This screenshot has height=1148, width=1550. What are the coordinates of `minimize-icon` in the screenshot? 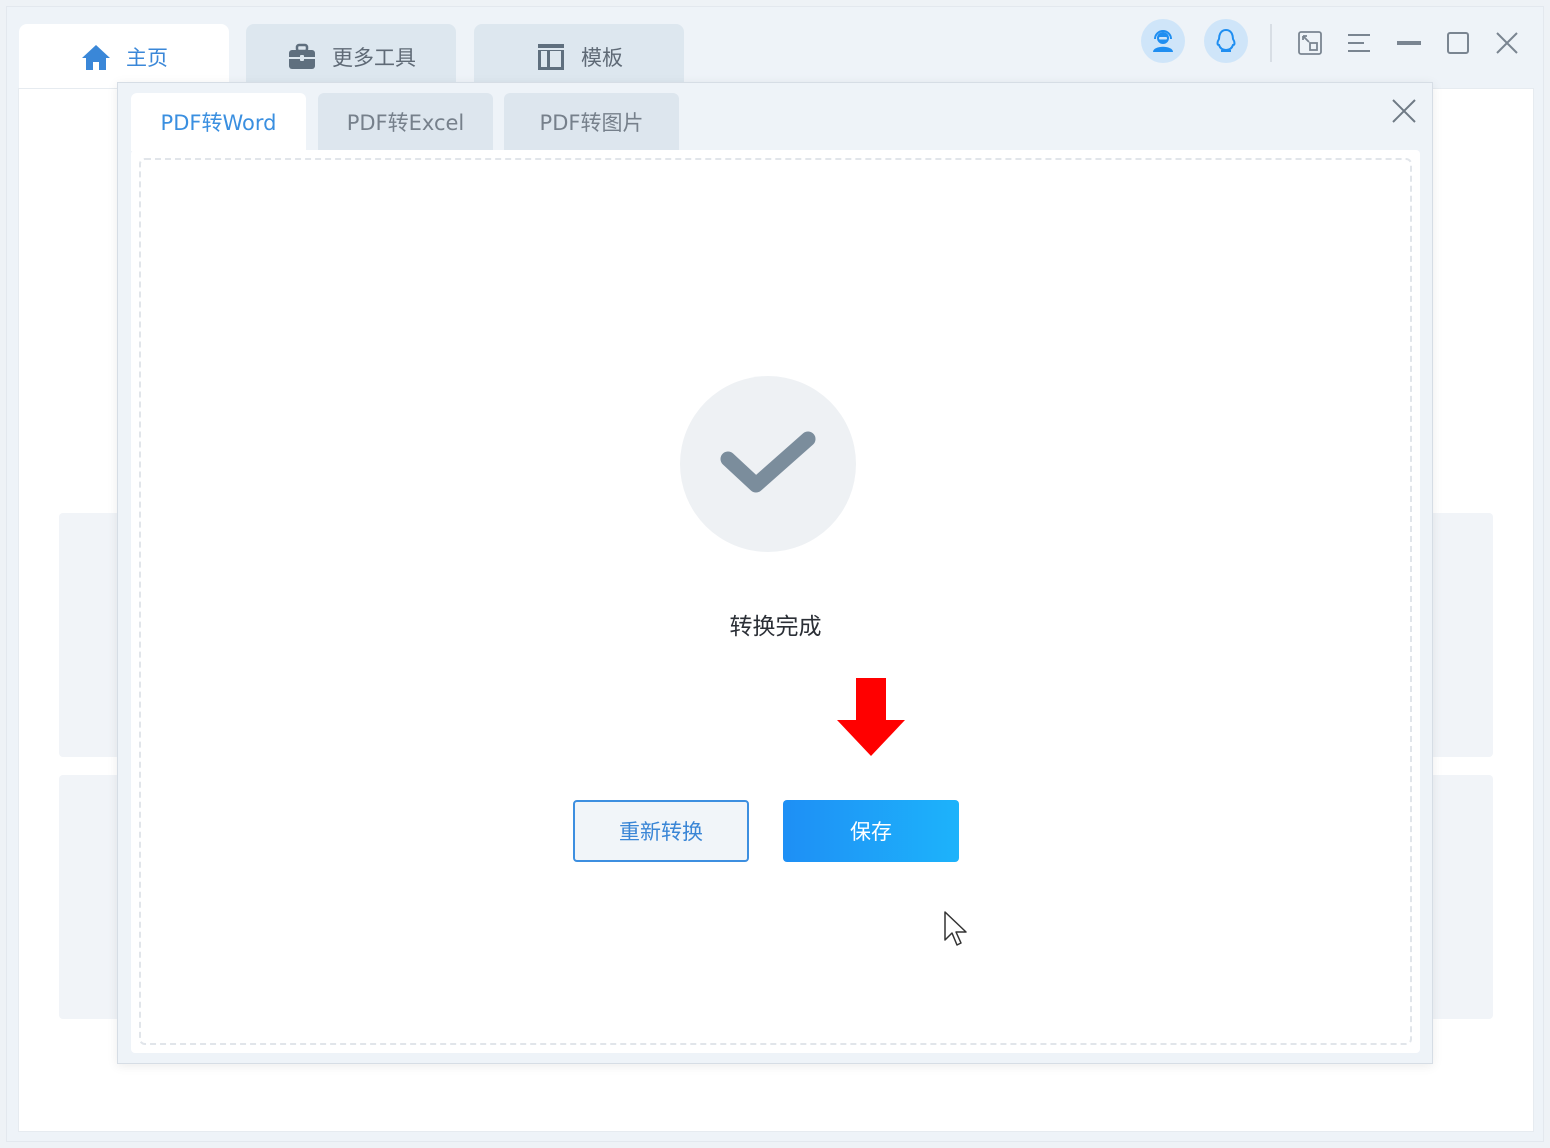 It's located at (1409, 43).